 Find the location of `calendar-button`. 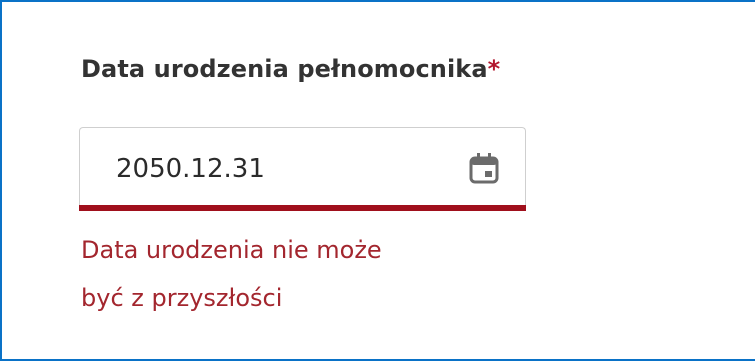

calendar-button is located at coordinates (484, 168).